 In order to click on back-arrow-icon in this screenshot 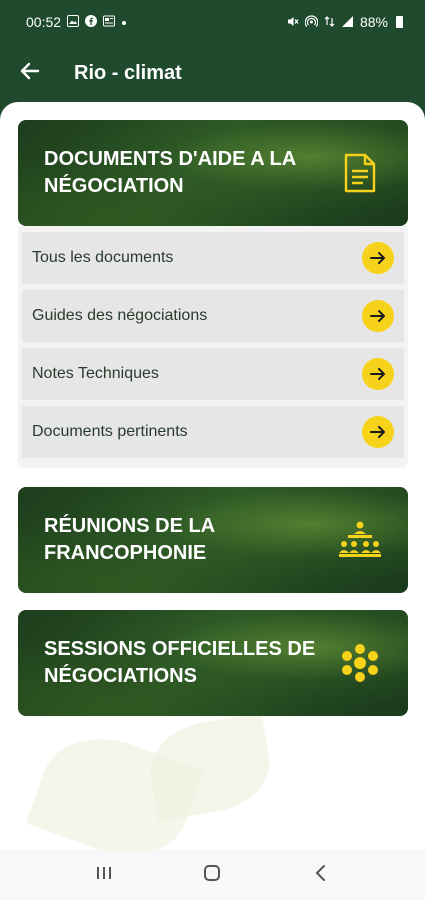, I will do `click(30, 73)`.